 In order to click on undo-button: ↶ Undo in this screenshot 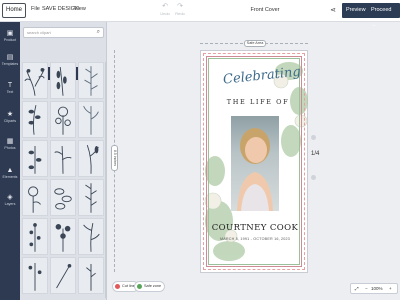, I will do `click(165, 9)`.